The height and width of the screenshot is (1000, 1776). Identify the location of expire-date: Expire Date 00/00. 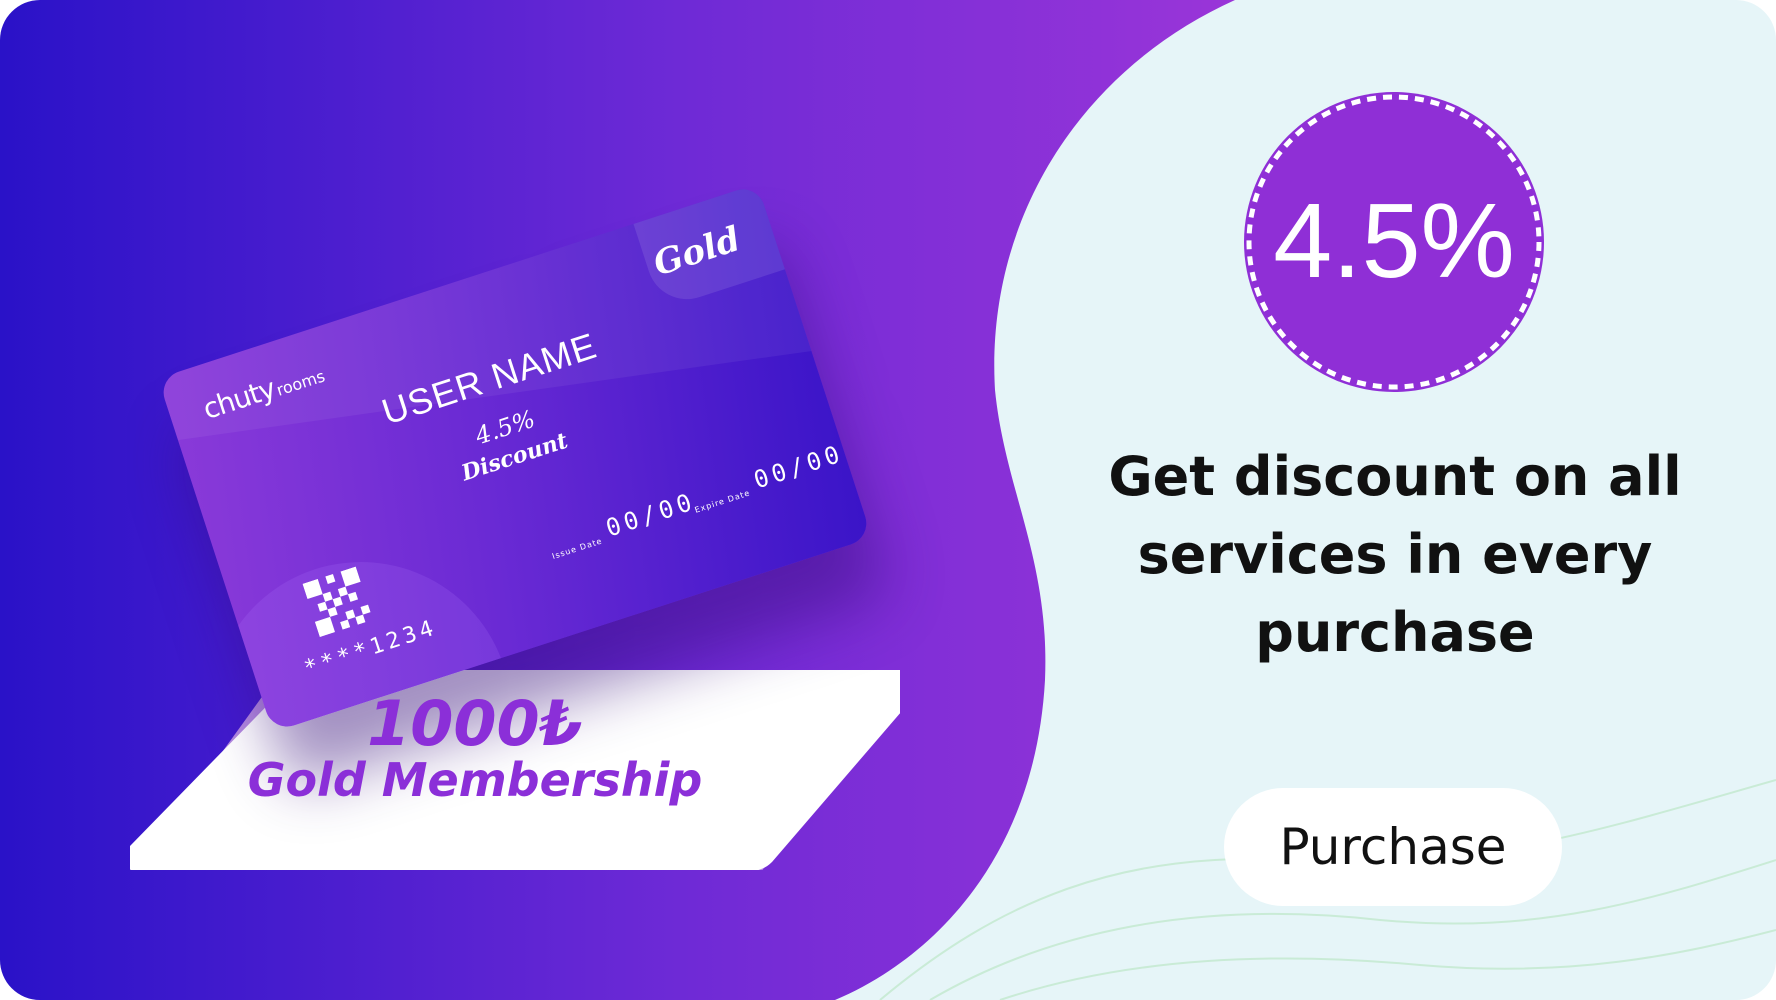
(767, 476).